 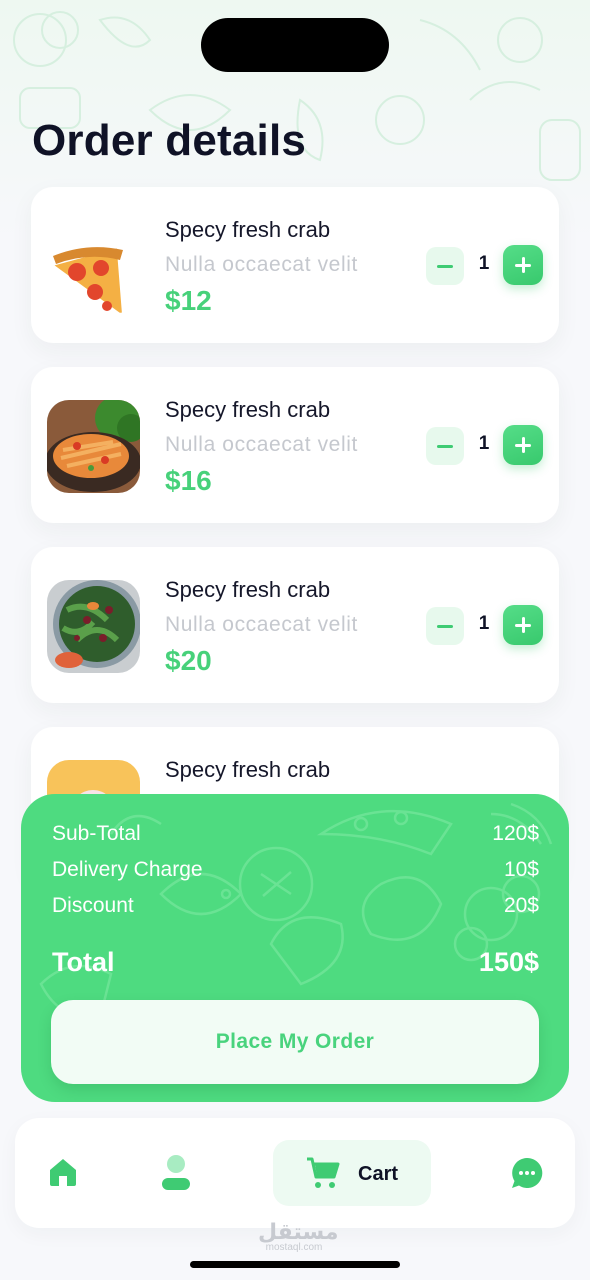 What do you see at coordinates (508, 962) in the screenshot?
I see `total-value: 150$` at bounding box center [508, 962].